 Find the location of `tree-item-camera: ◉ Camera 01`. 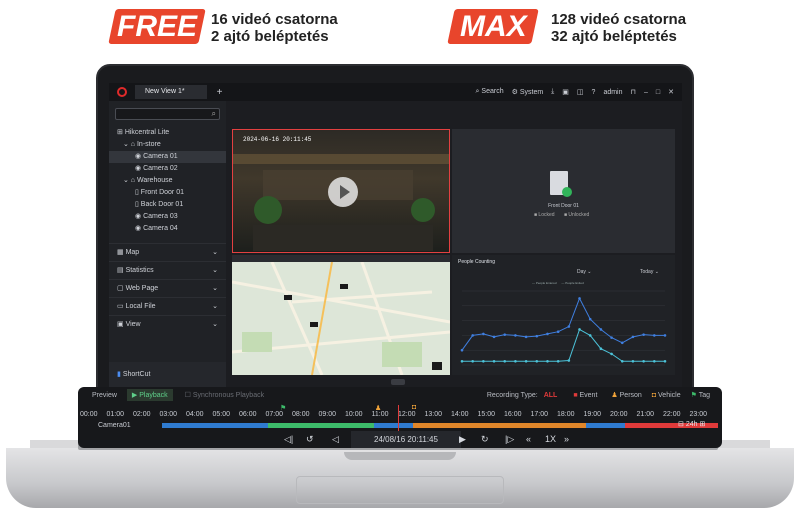

tree-item-camera: ◉ Camera 01 is located at coordinates (167, 157).